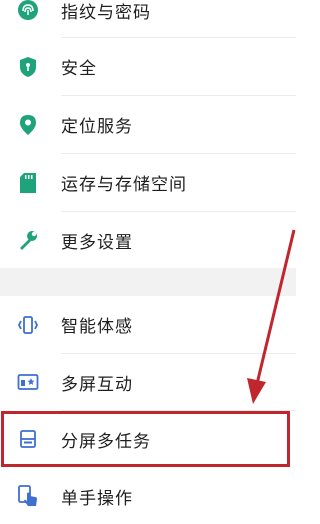 The height and width of the screenshot is (524, 320). I want to click on one-hand-icon, so click(28, 496).